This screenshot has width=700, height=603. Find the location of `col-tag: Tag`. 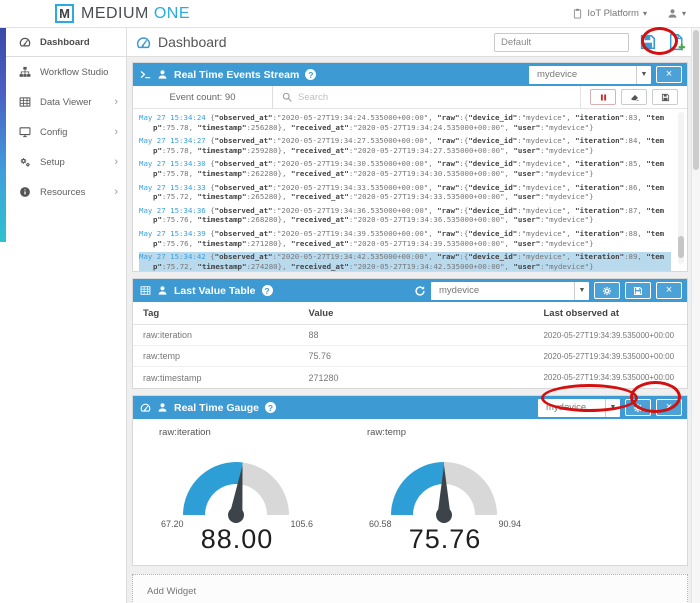

col-tag: Tag is located at coordinates (151, 313).